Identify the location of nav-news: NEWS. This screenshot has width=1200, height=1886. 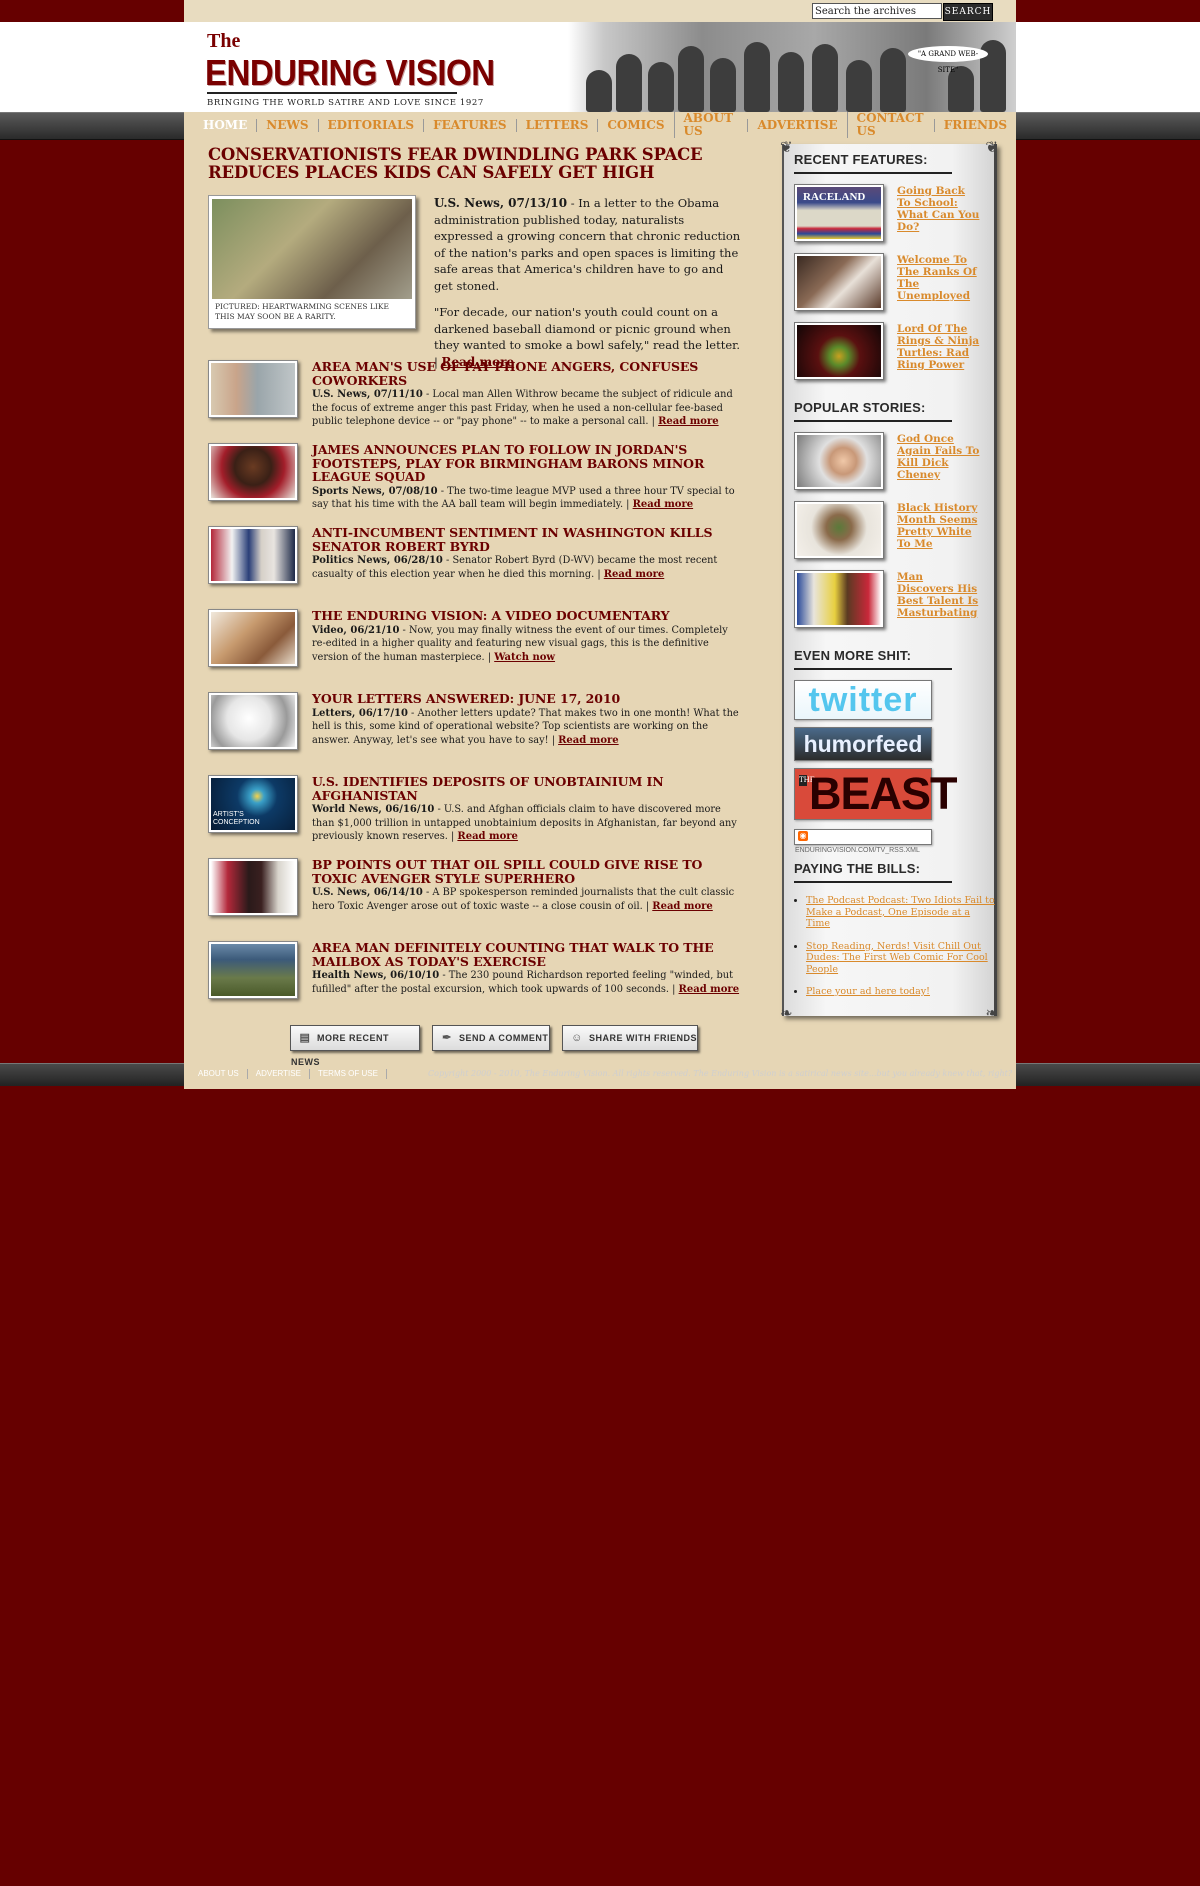
(286, 125).